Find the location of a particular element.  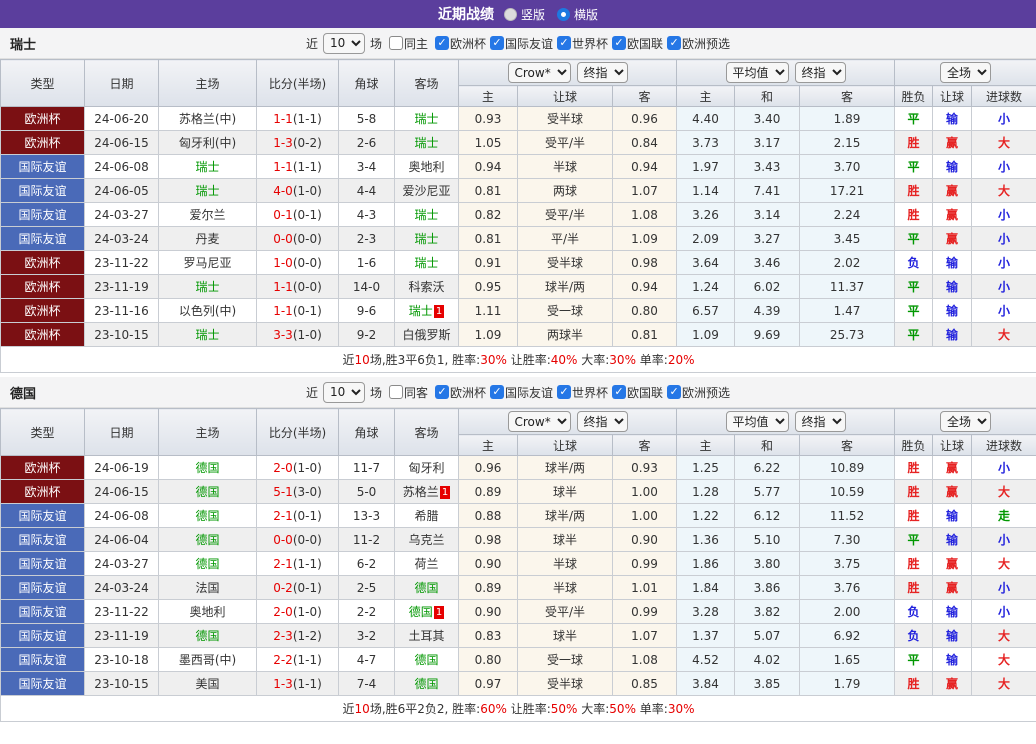

full-time-score: 5-1 is located at coordinates (283, 491).